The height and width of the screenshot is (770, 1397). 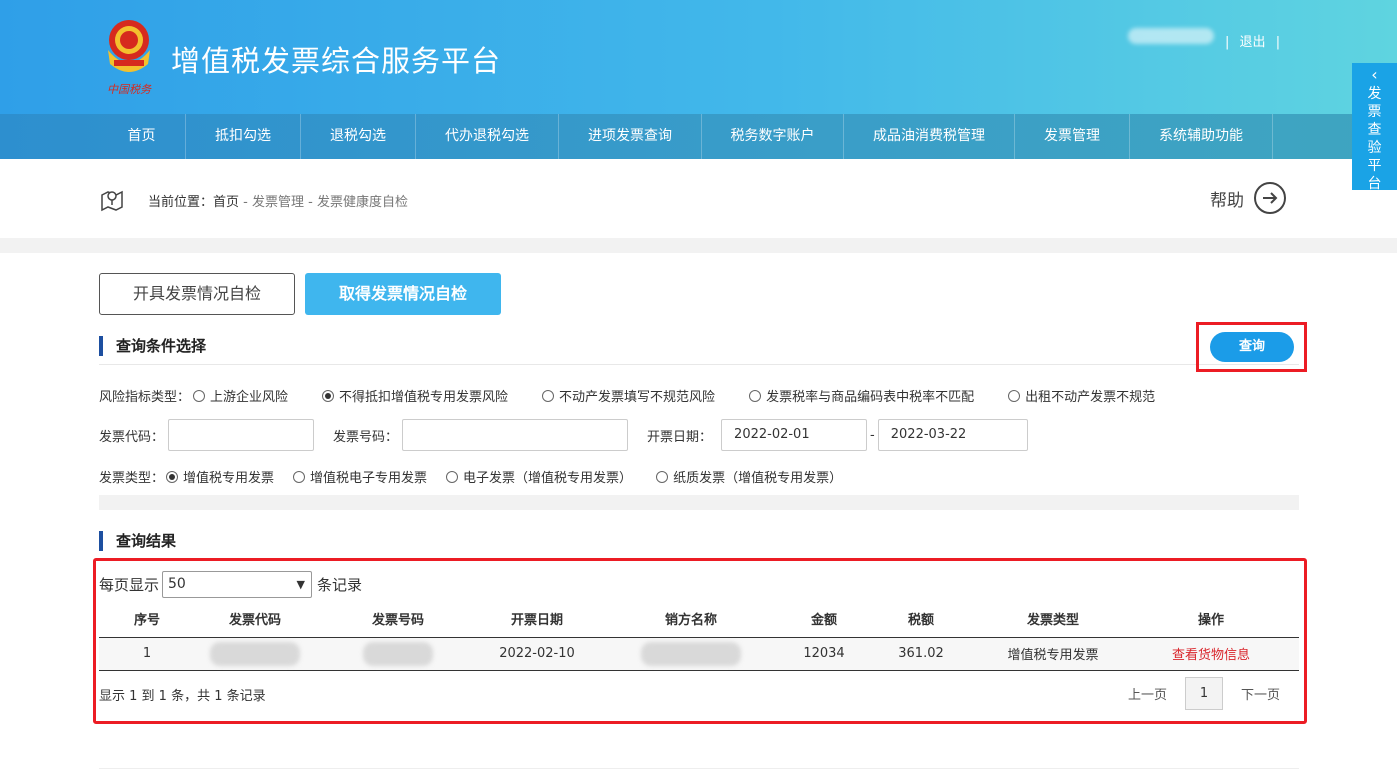 I want to click on radio-label: 不动产发票填写不规范风险, so click(x=637, y=397).